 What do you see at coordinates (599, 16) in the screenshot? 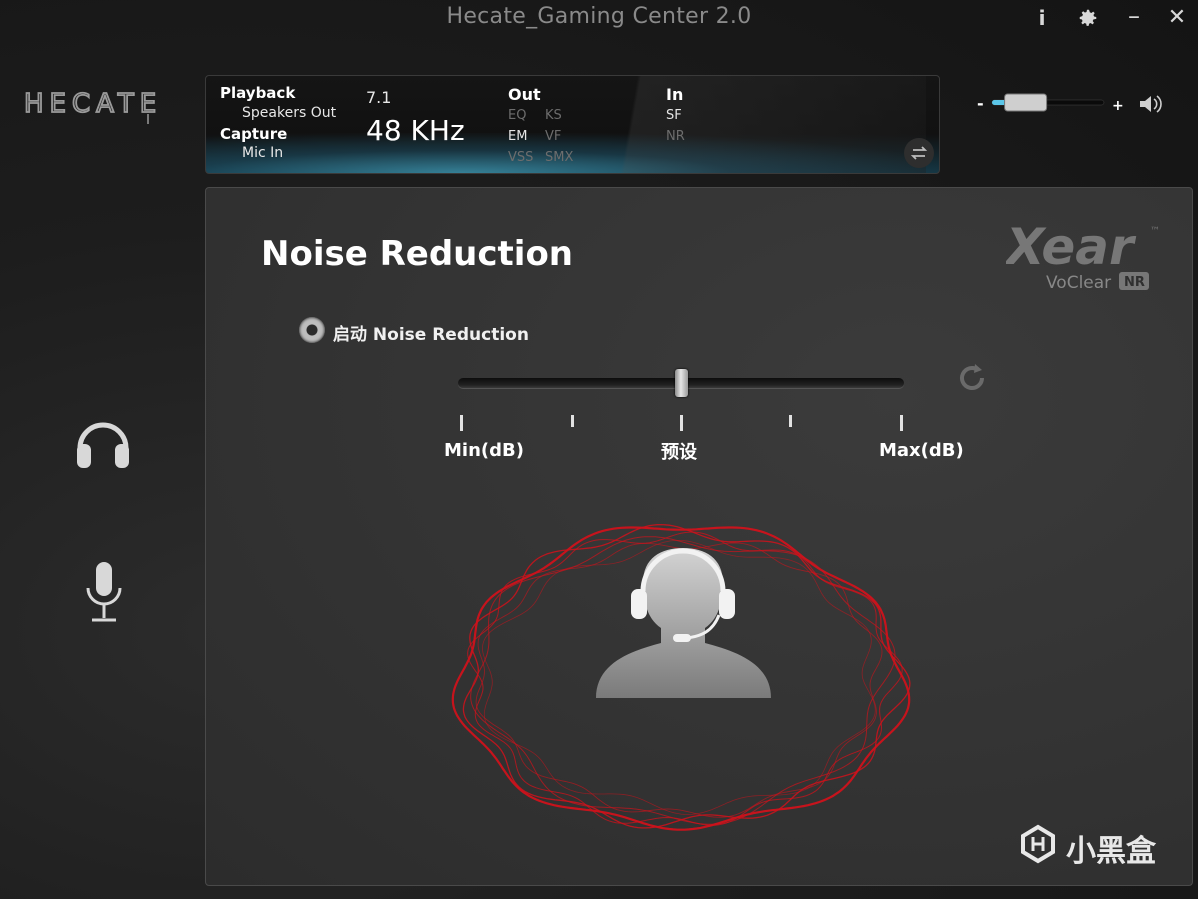
I see `window-title: Hecate_Gaming Center 2.0` at bounding box center [599, 16].